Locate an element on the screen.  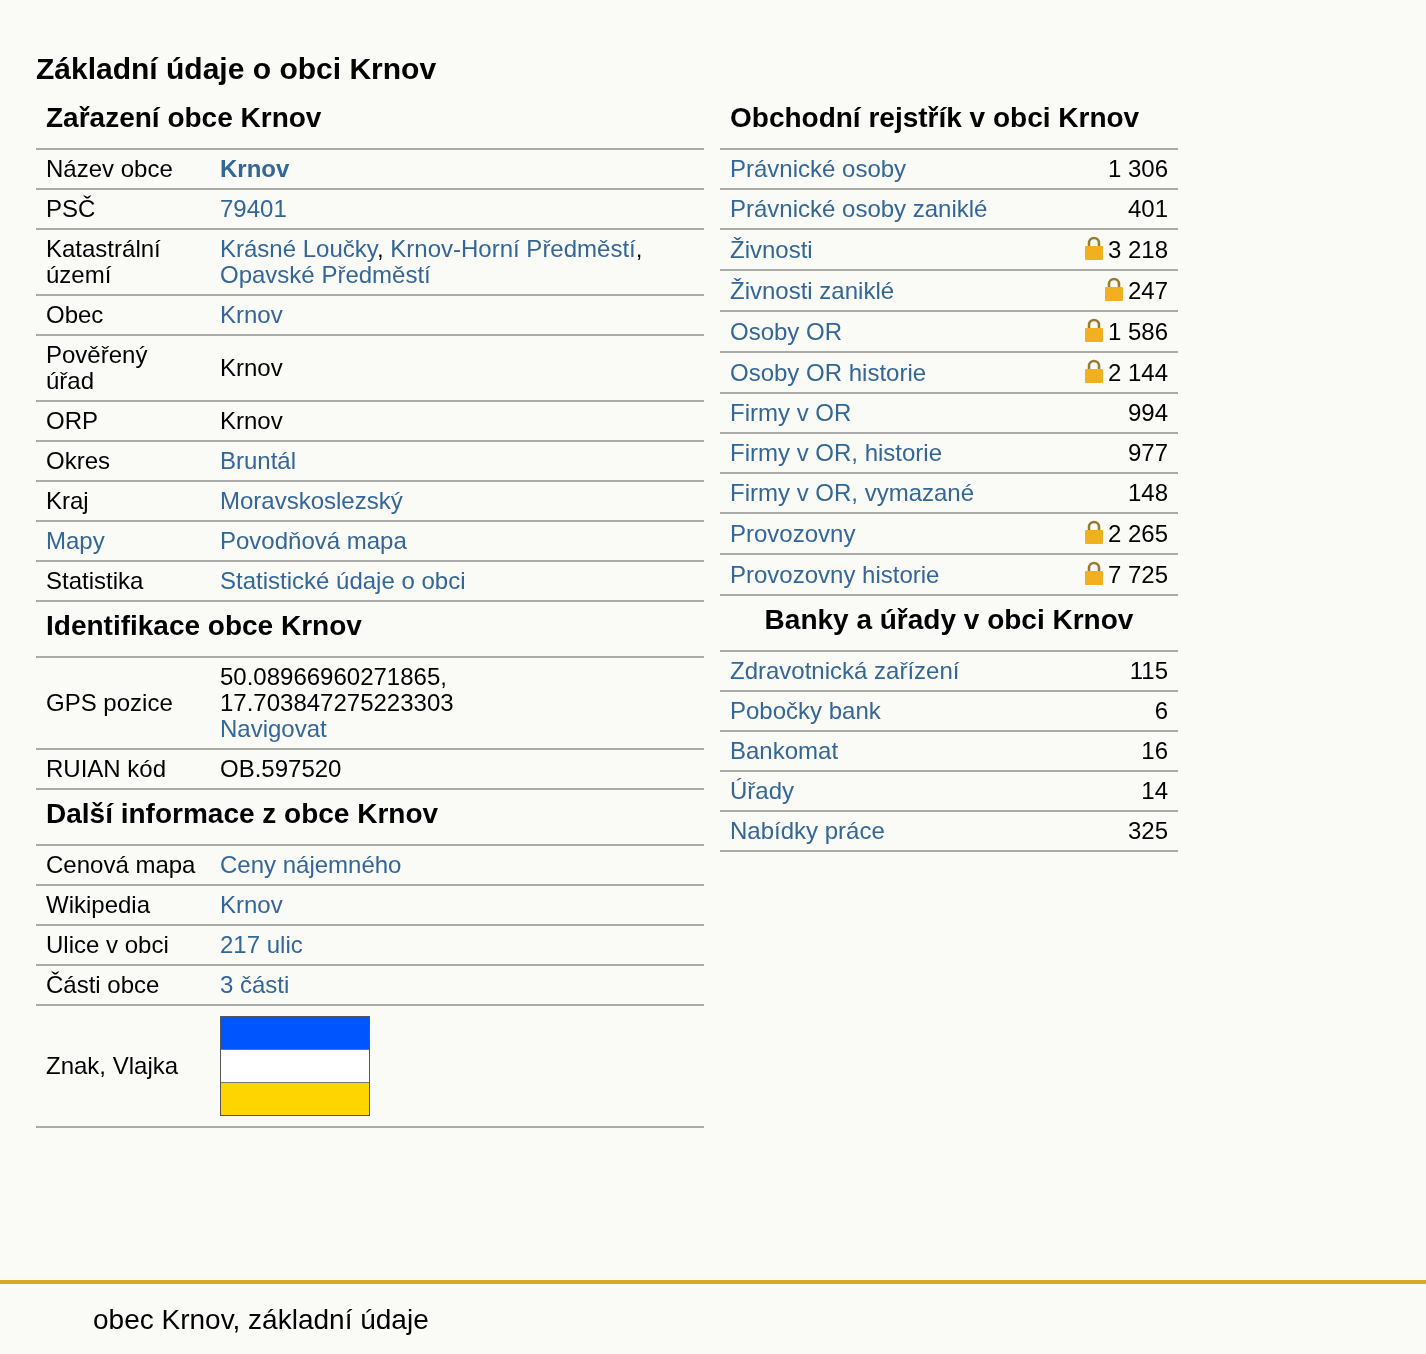
register-link: Firmy v OR, vymazané is located at coordinates (852, 492).